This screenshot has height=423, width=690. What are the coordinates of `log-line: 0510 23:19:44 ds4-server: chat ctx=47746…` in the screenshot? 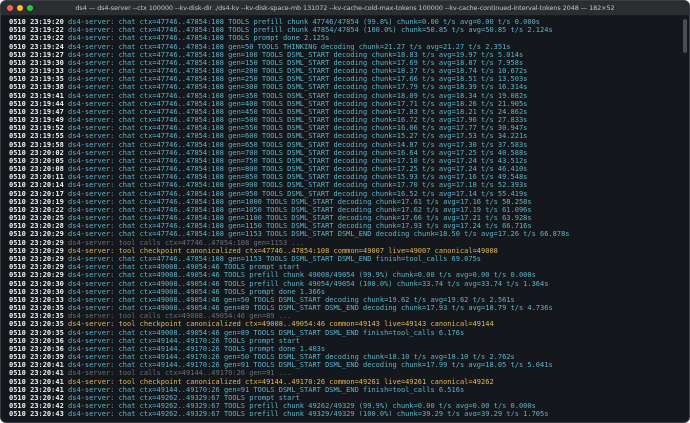 It's located at (344, 104).